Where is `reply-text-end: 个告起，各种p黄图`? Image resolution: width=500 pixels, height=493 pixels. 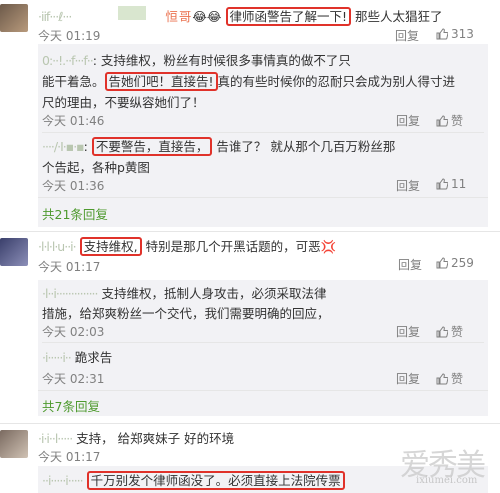
reply-text-end: 个告起，各种p黄图 is located at coordinates (96, 167).